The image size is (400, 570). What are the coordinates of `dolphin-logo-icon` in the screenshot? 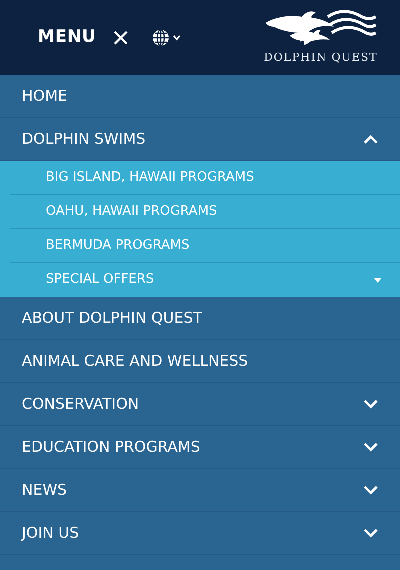 It's located at (321, 27).